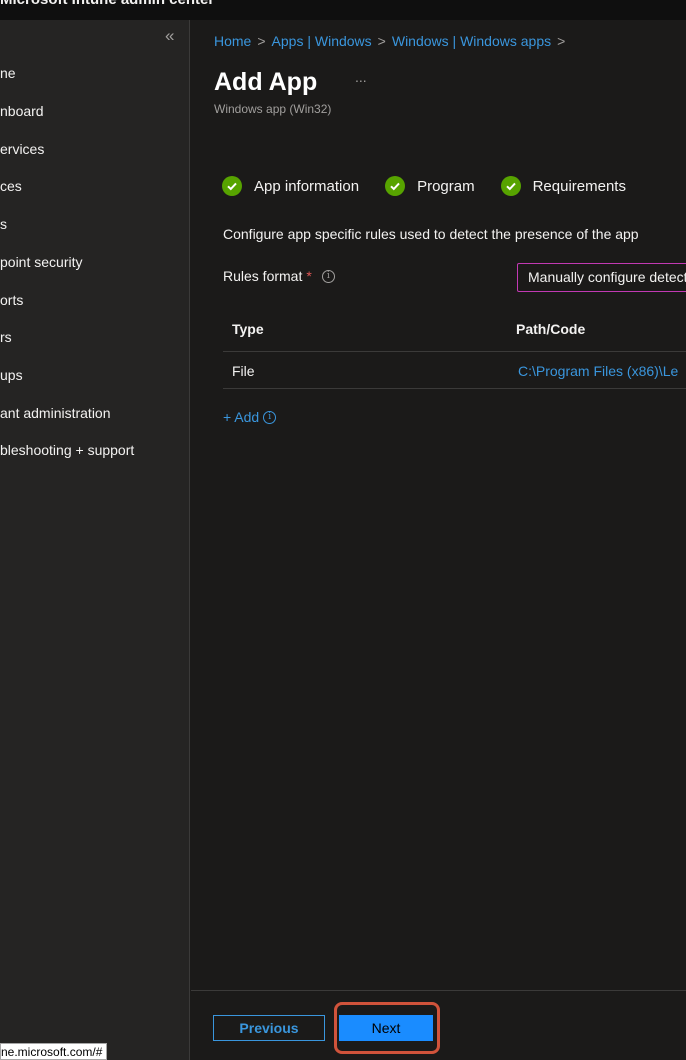 The image size is (686, 1060). I want to click on sidebar-item-endpoint-security: point security, so click(41, 262).